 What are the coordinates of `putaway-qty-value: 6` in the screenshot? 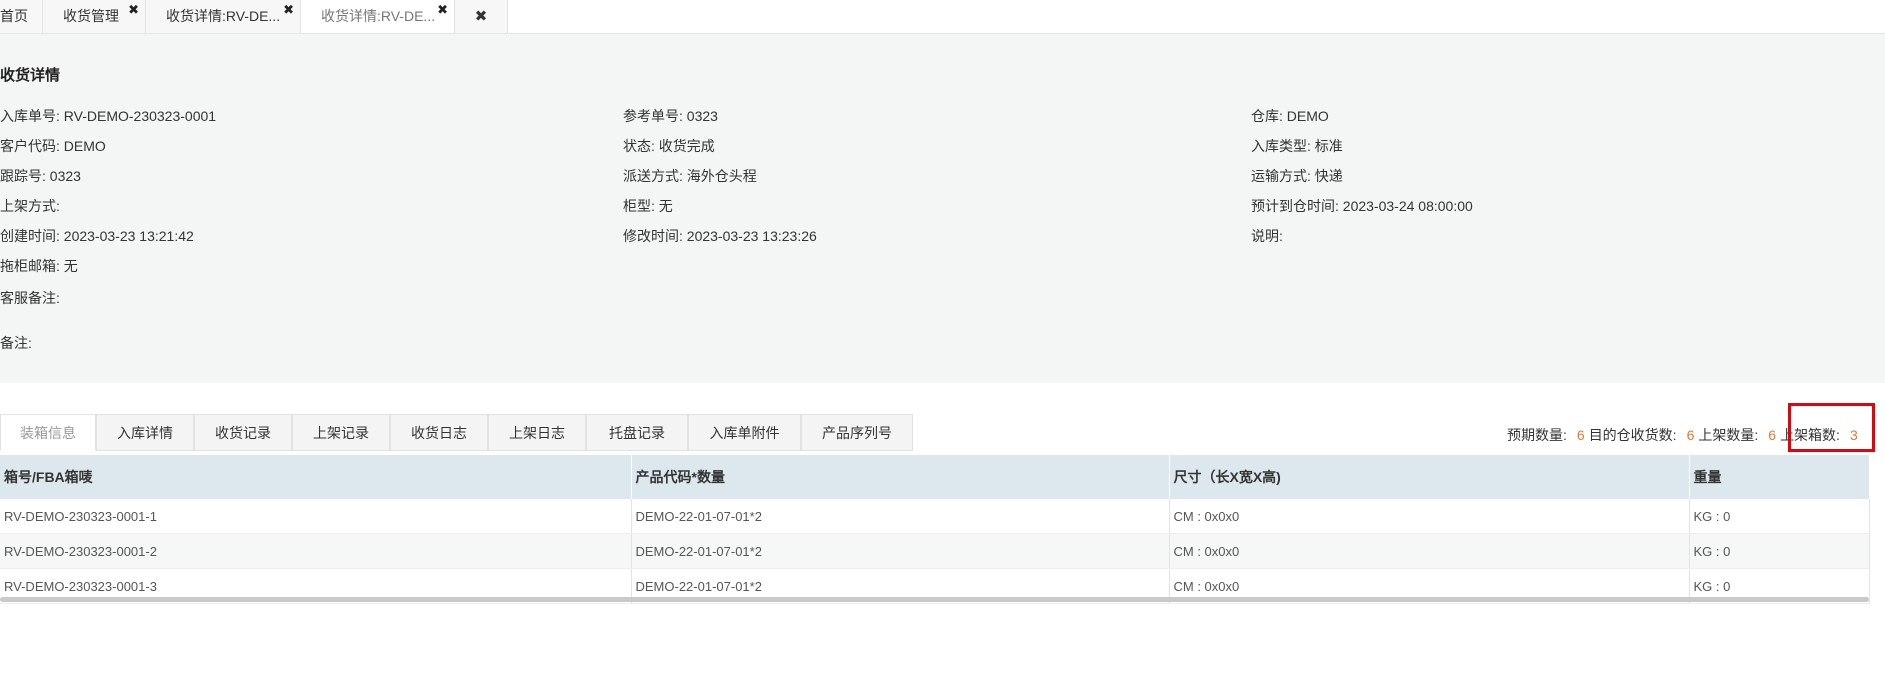 It's located at (1772, 435).